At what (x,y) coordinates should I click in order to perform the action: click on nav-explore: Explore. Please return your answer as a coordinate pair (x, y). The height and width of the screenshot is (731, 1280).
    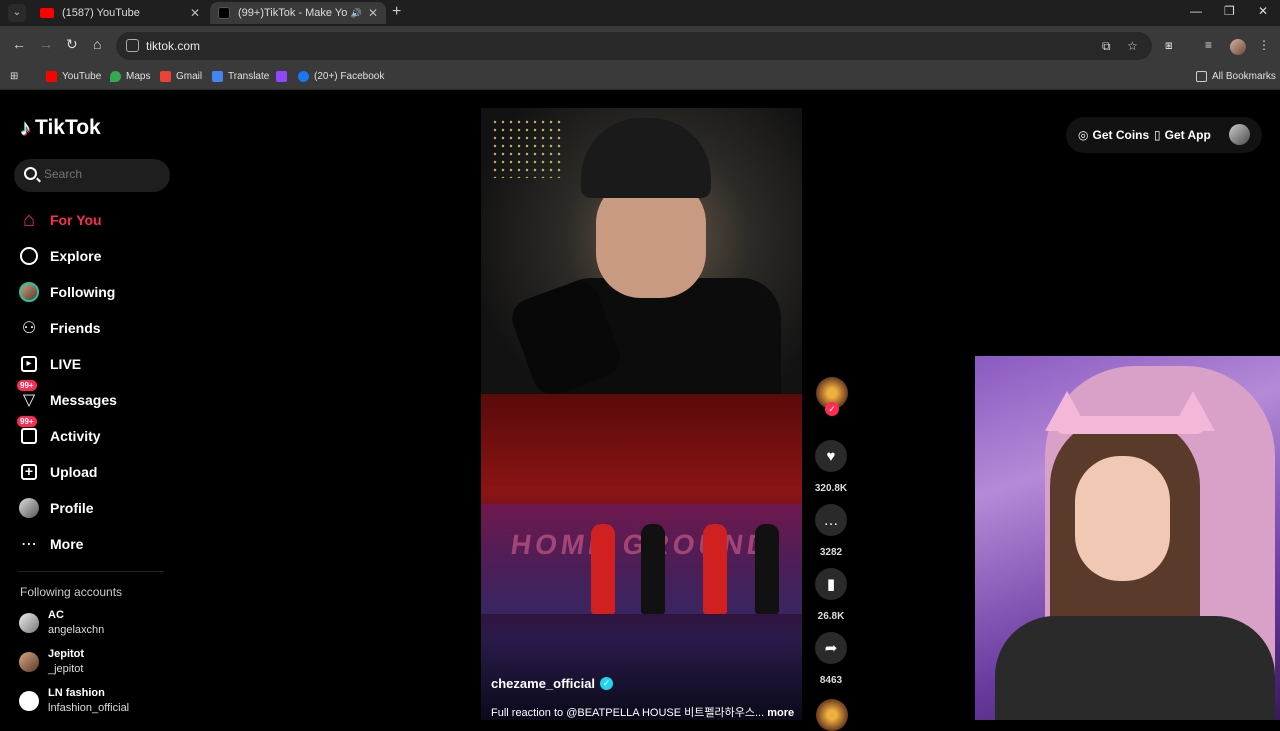
    Looking at the image, I should click on (93, 256).